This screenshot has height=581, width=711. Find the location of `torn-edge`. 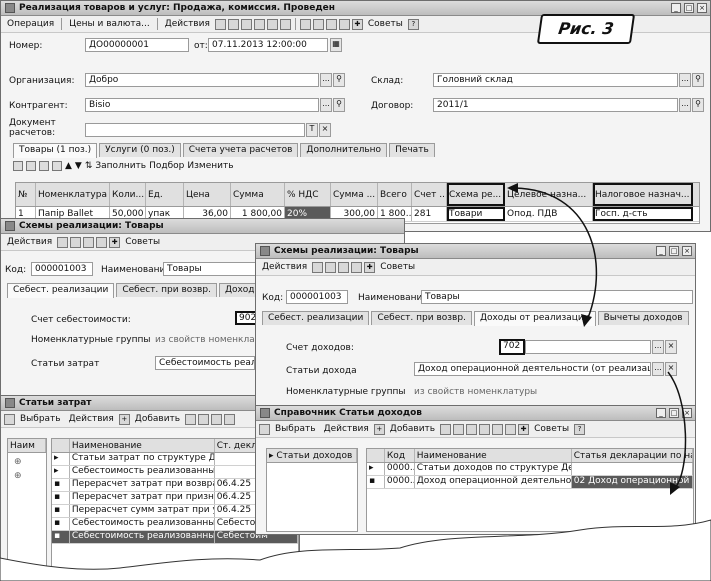

torn-edge is located at coordinates (355, 550).